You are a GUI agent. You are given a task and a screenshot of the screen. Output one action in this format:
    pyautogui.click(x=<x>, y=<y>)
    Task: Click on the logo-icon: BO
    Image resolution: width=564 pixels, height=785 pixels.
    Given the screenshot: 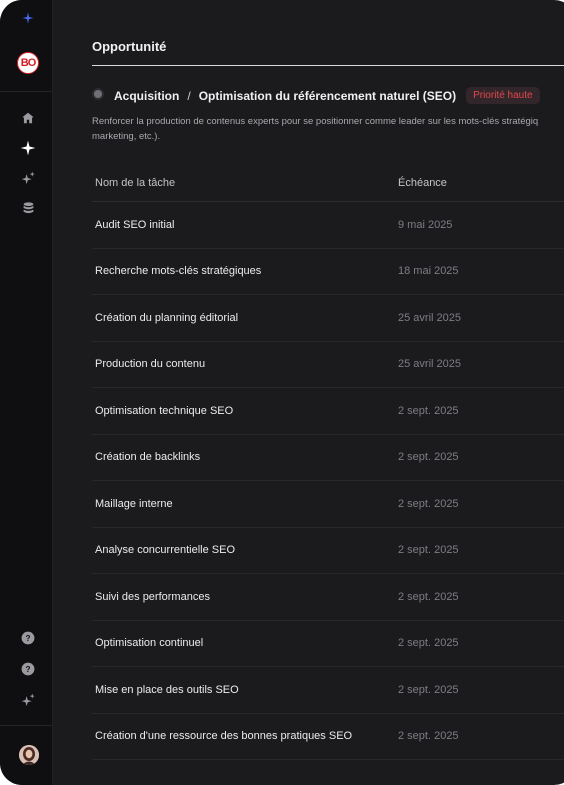 What is the action you would take?
    pyautogui.click(x=28, y=63)
    